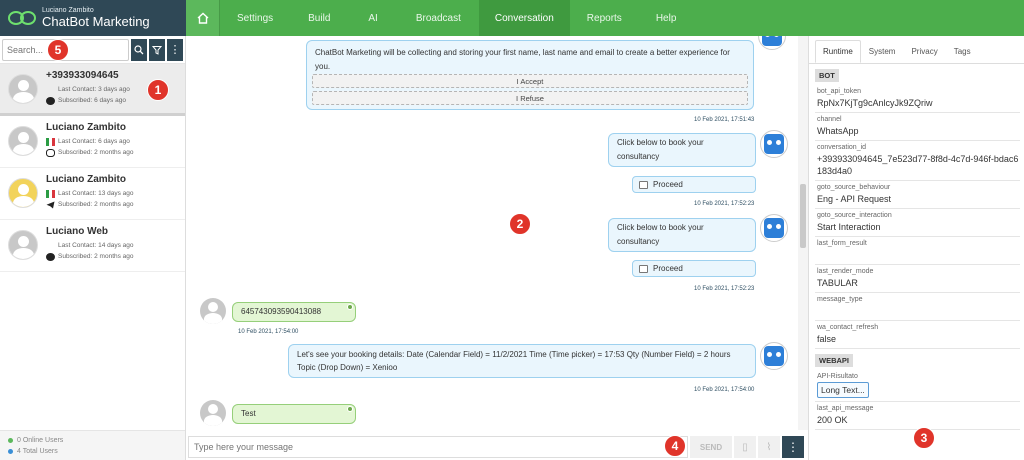 This screenshot has width=1024, height=460. Describe the element at coordinates (92, 50) in the screenshot. I see `search-row: ⋮` at that location.